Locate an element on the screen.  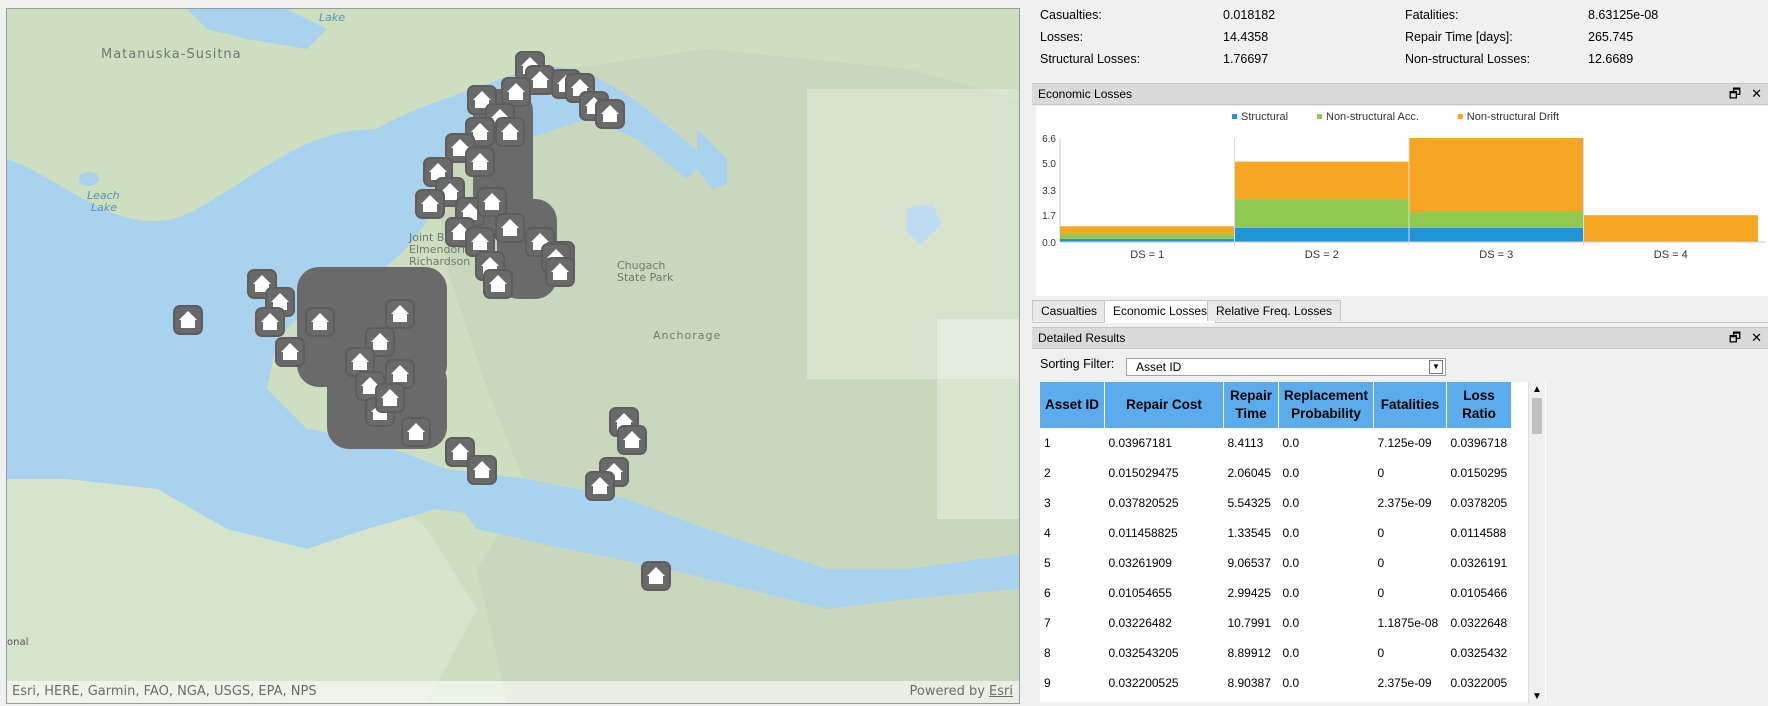
x-tick-label: DS = 4 is located at coordinates (1671, 255).